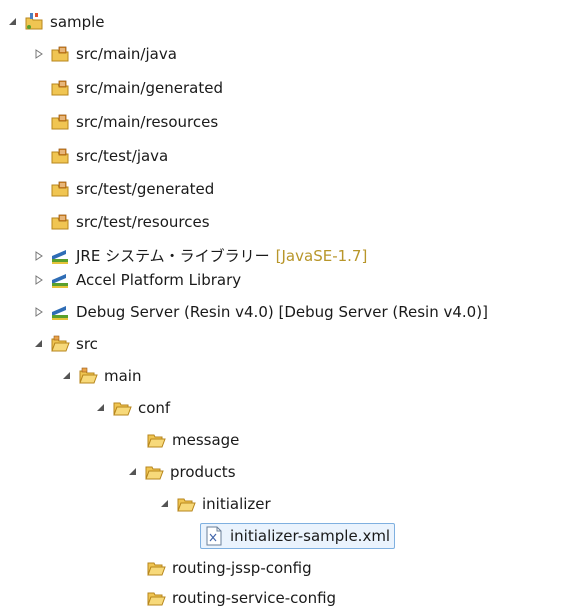 The width and height of the screenshot is (578, 614). Describe the element at coordinates (123, 376) in the screenshot. I see `tree-item-label: main` at that location.